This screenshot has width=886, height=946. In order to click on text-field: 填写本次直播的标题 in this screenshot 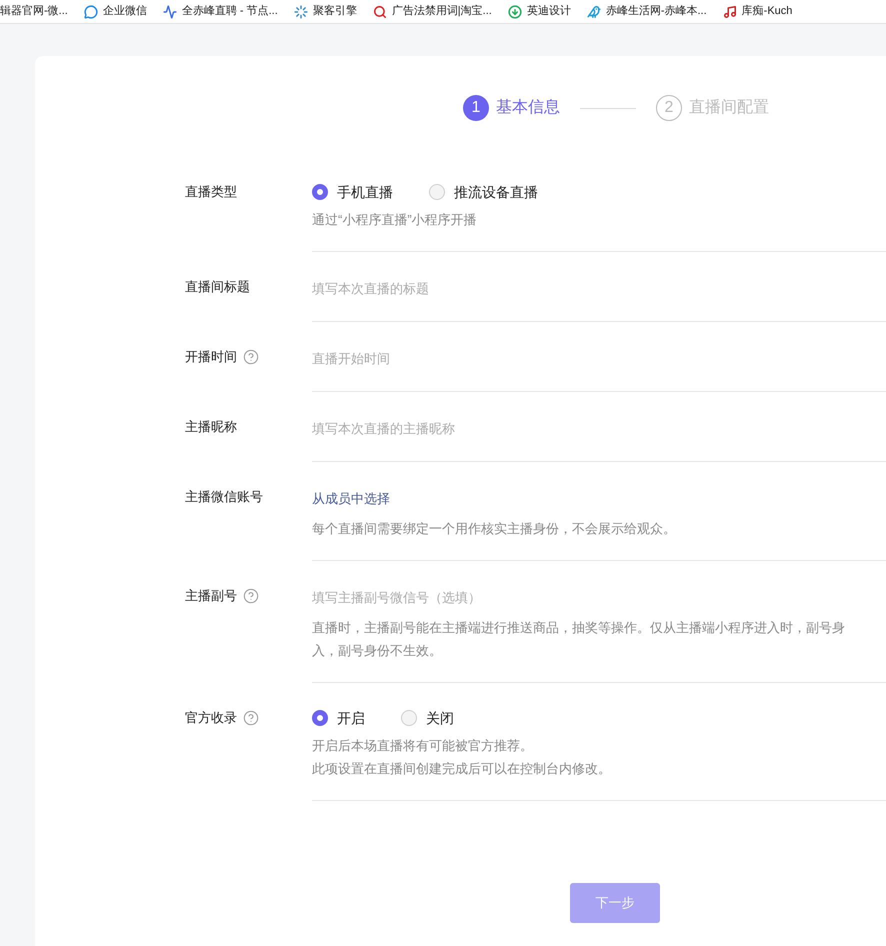, I will do `click(512, 288)`.